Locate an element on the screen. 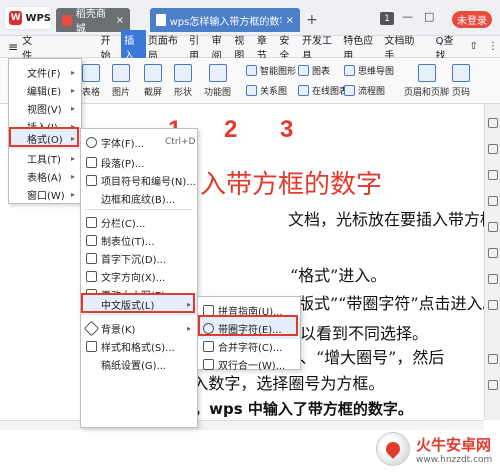 The width and height of the screenshot is (500, 473). pinyin-icon is located at coordinates (208, 310).